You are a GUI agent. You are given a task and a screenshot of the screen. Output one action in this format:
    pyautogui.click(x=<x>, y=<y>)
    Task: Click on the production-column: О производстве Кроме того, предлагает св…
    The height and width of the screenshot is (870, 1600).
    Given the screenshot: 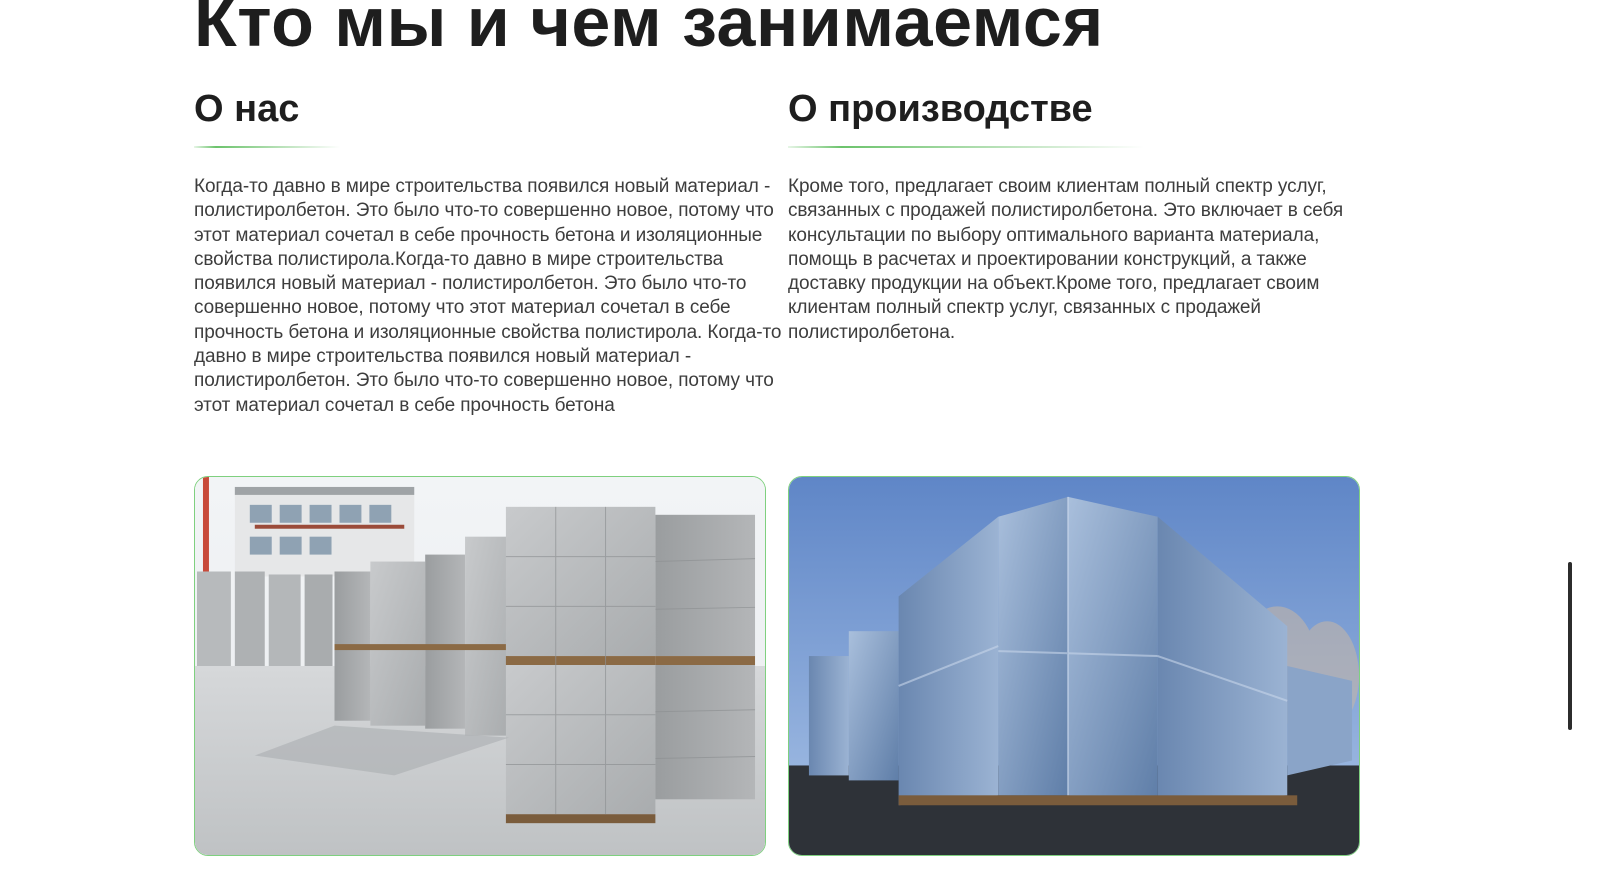 What is the action you would take?
    pyautogui.click(x=1078, y=215)
    